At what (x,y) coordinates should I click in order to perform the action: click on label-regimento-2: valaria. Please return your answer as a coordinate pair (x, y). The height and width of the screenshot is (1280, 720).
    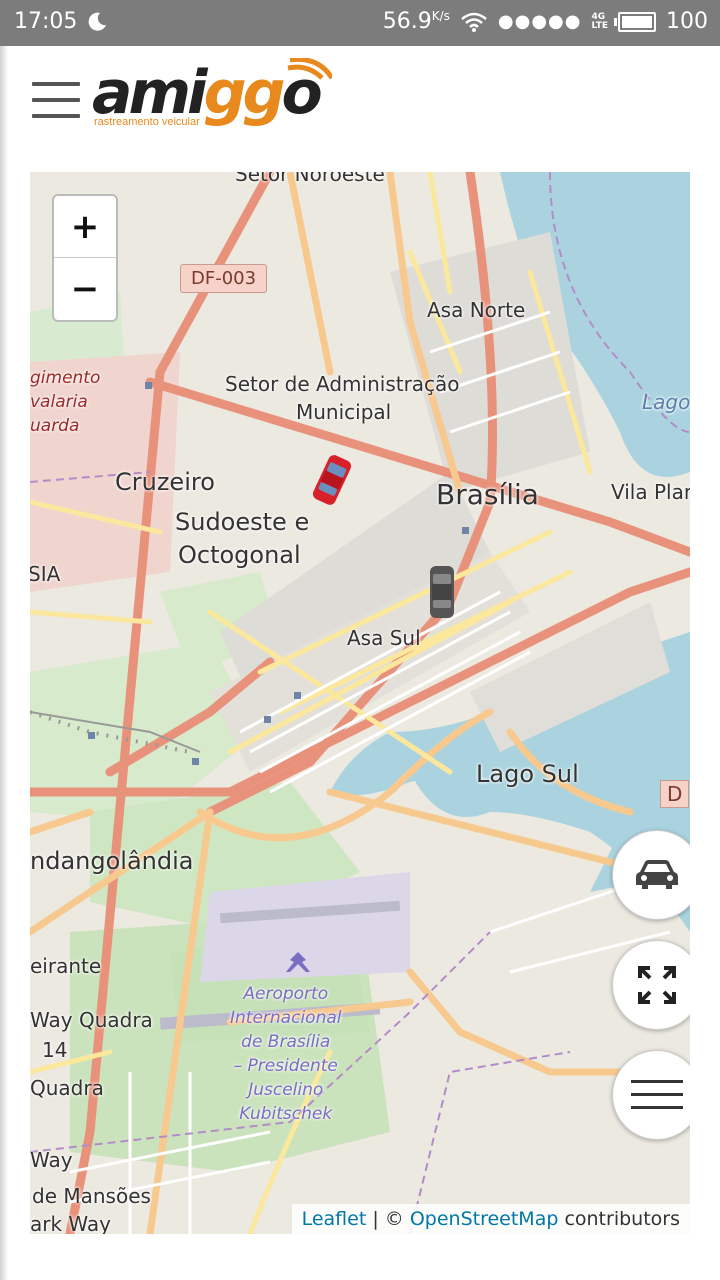
    Looking at the image, I should click on (59, 402).